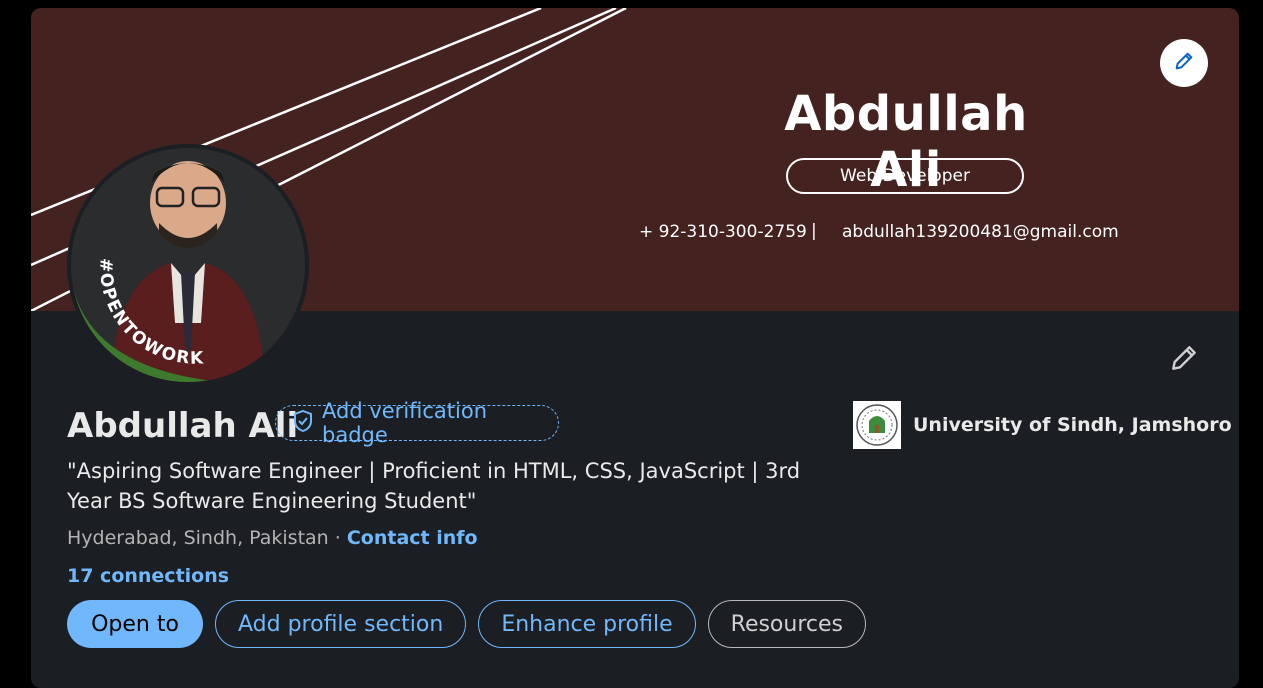 This screenshot has height=688, width=1263. I want to click on add-profile-section-button: Add profile section, so click(341, 624).